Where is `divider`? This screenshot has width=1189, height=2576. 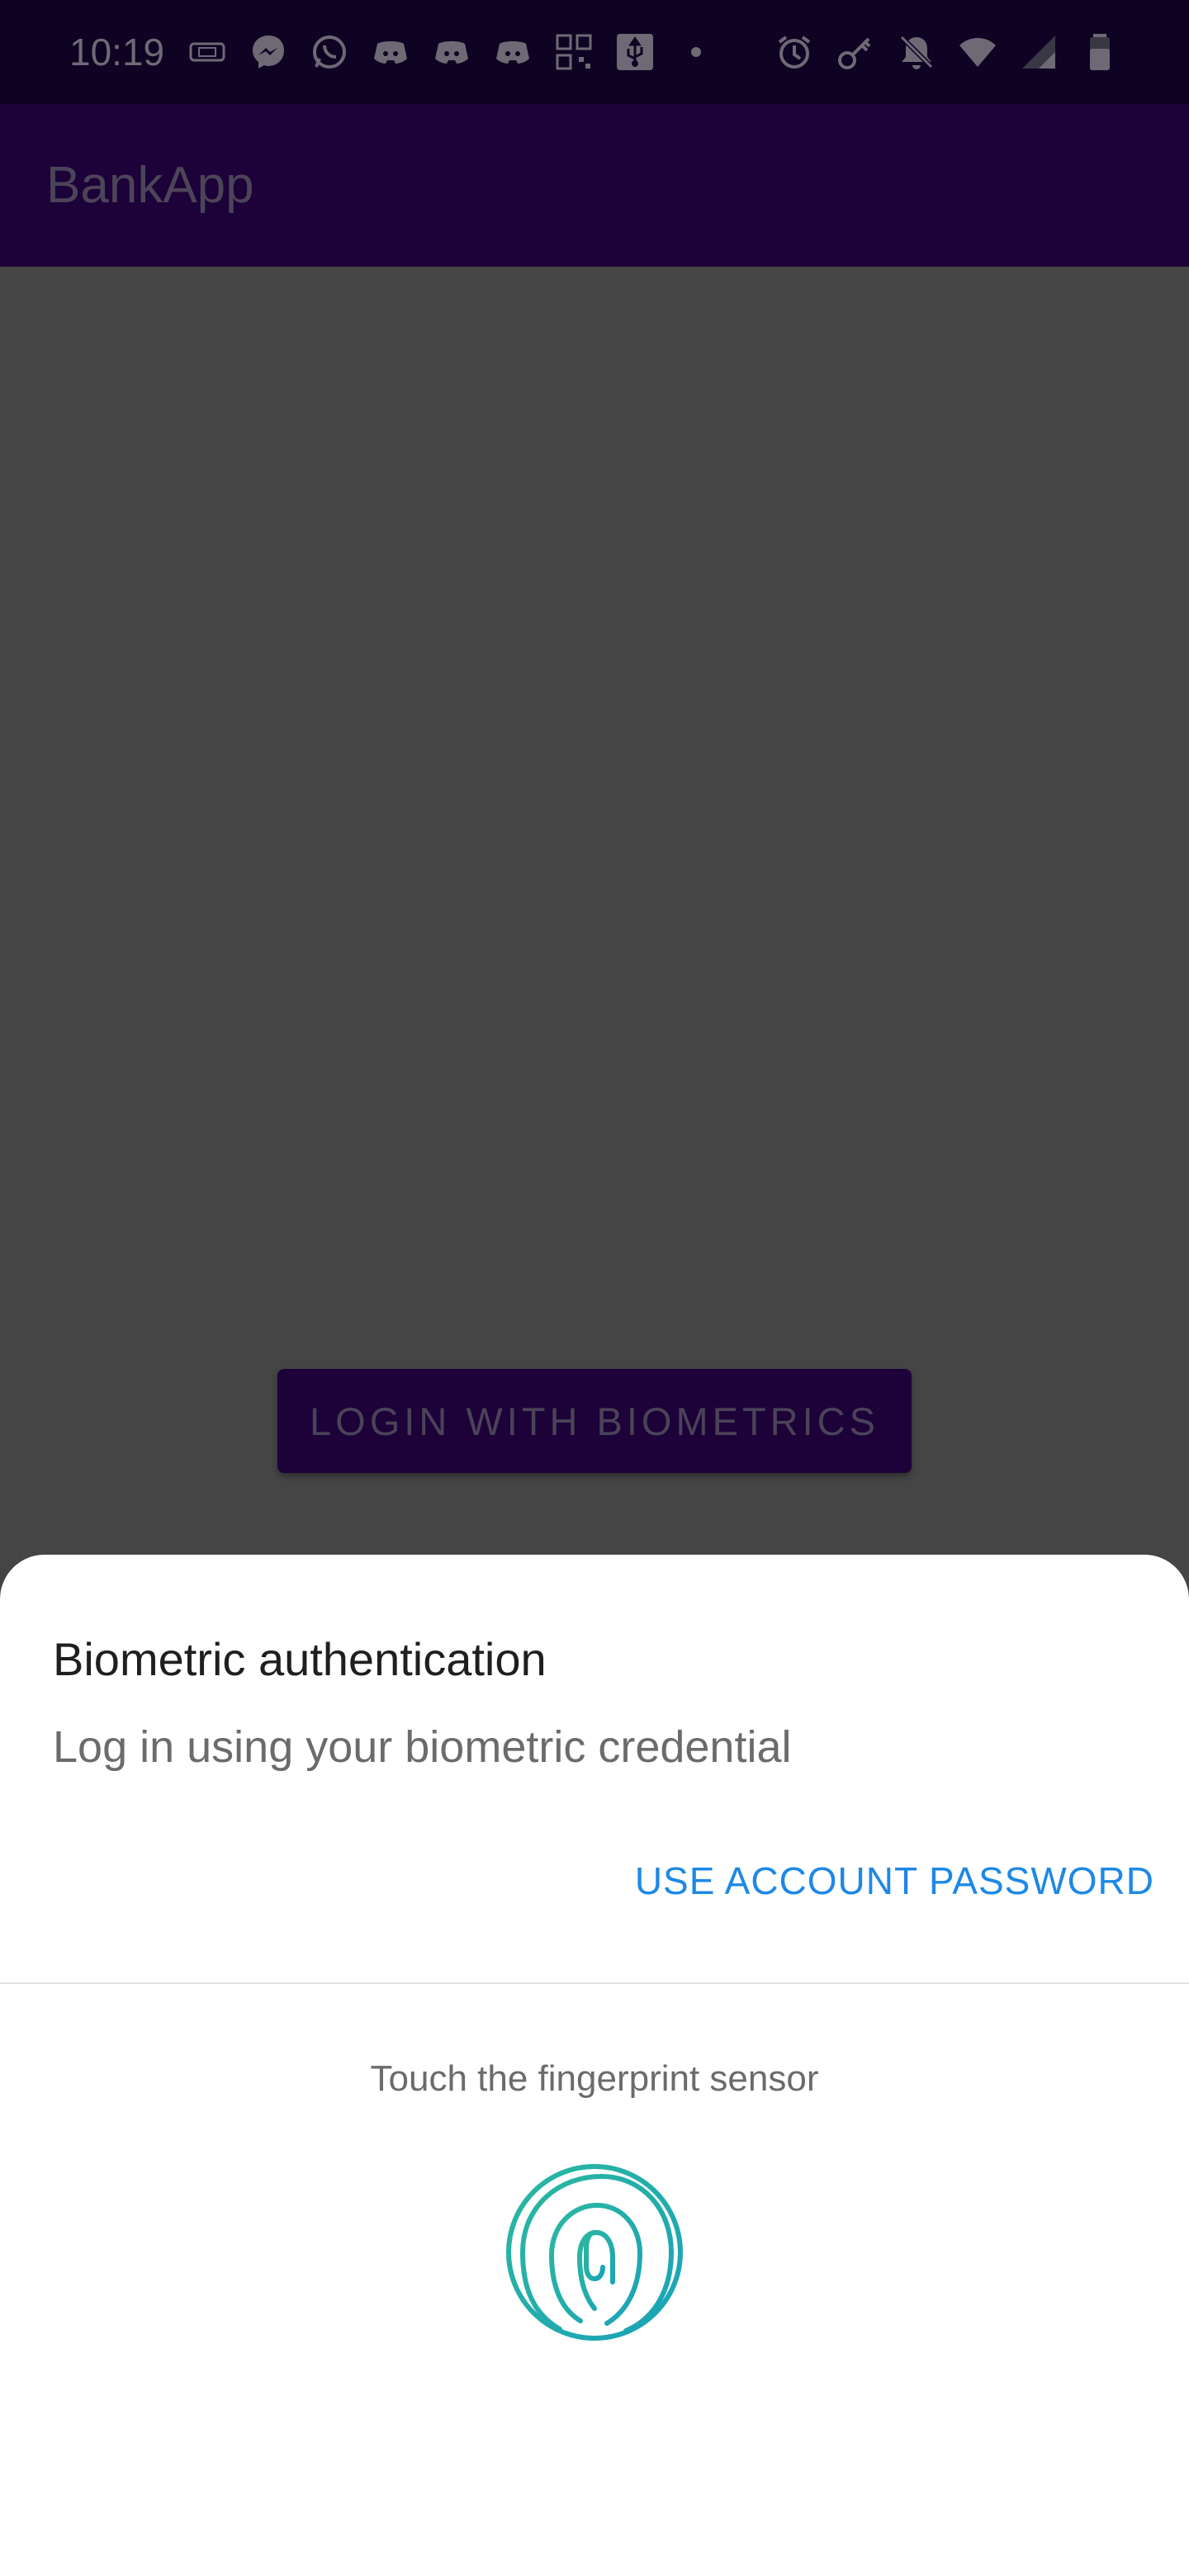 divider is located at coordinates (594, 1983).